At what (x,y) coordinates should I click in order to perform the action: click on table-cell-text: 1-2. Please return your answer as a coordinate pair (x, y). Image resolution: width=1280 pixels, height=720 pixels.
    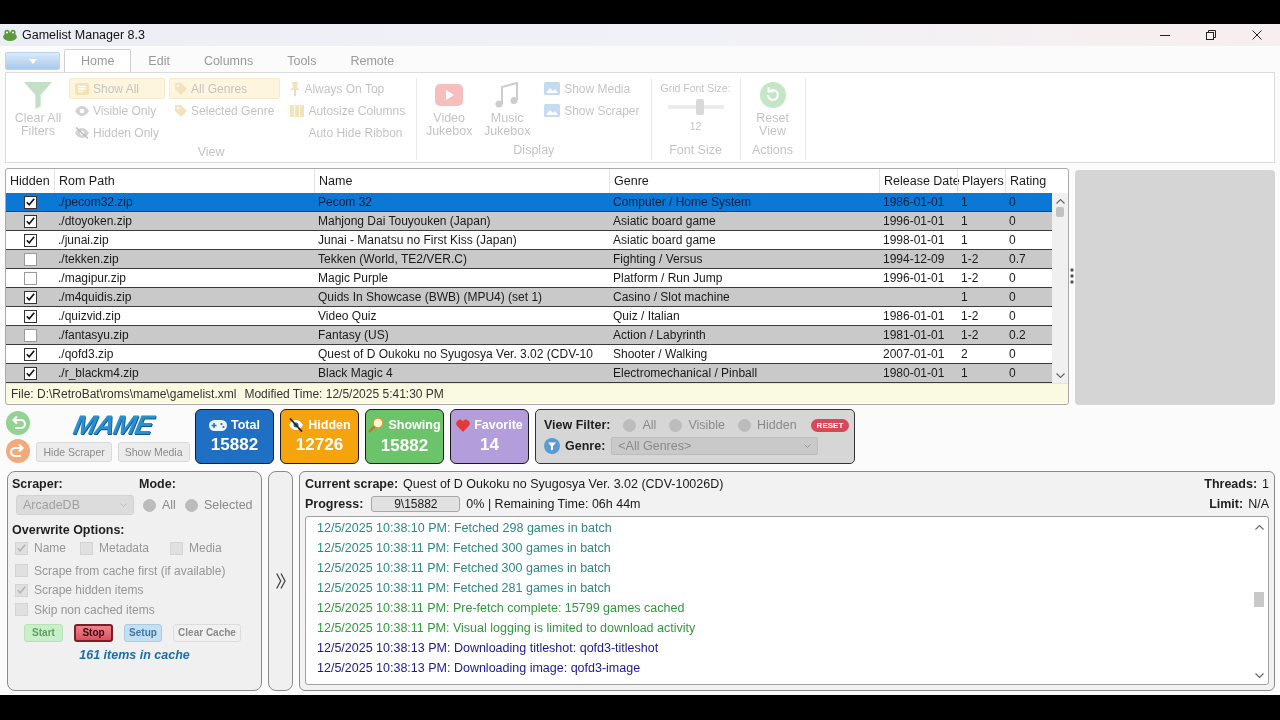
    Looking at the image, I should click on (970, 259).